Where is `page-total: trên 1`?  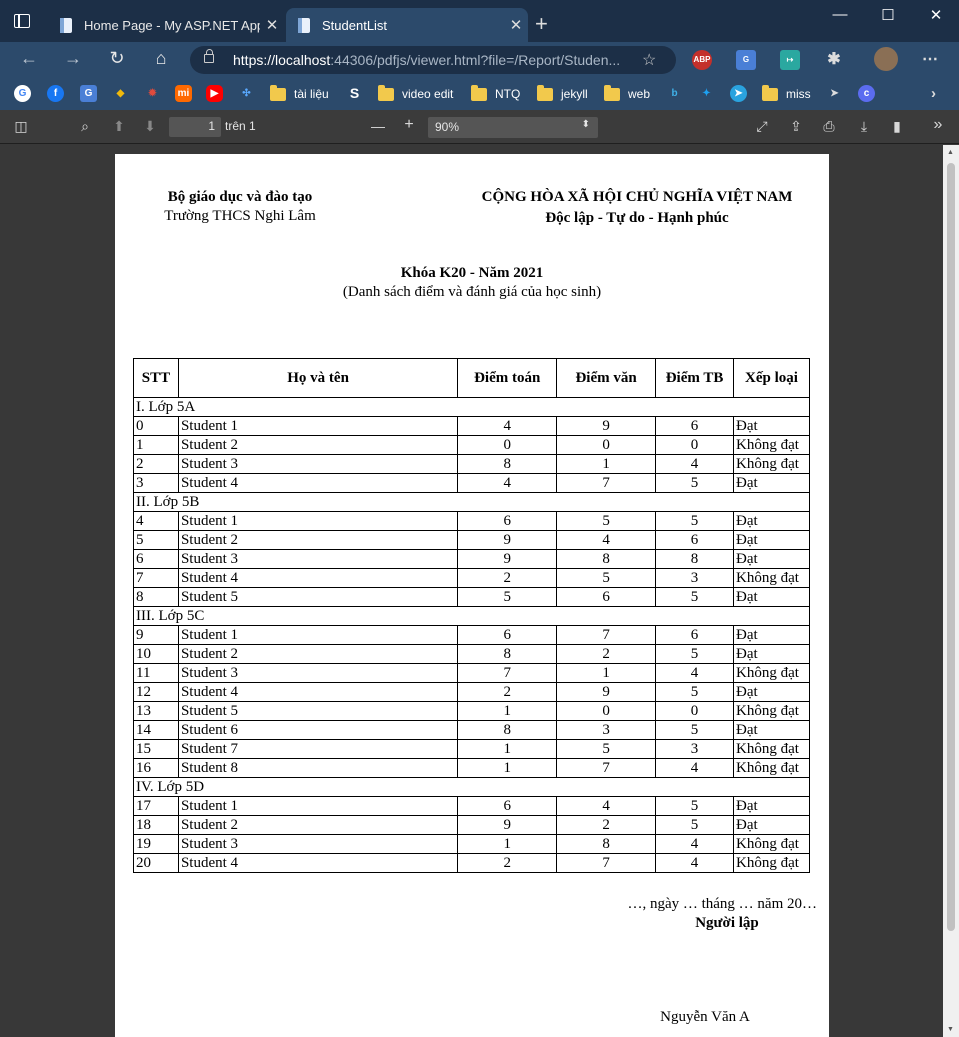
page-total: trên 1 is located at coordinates (240, 126).